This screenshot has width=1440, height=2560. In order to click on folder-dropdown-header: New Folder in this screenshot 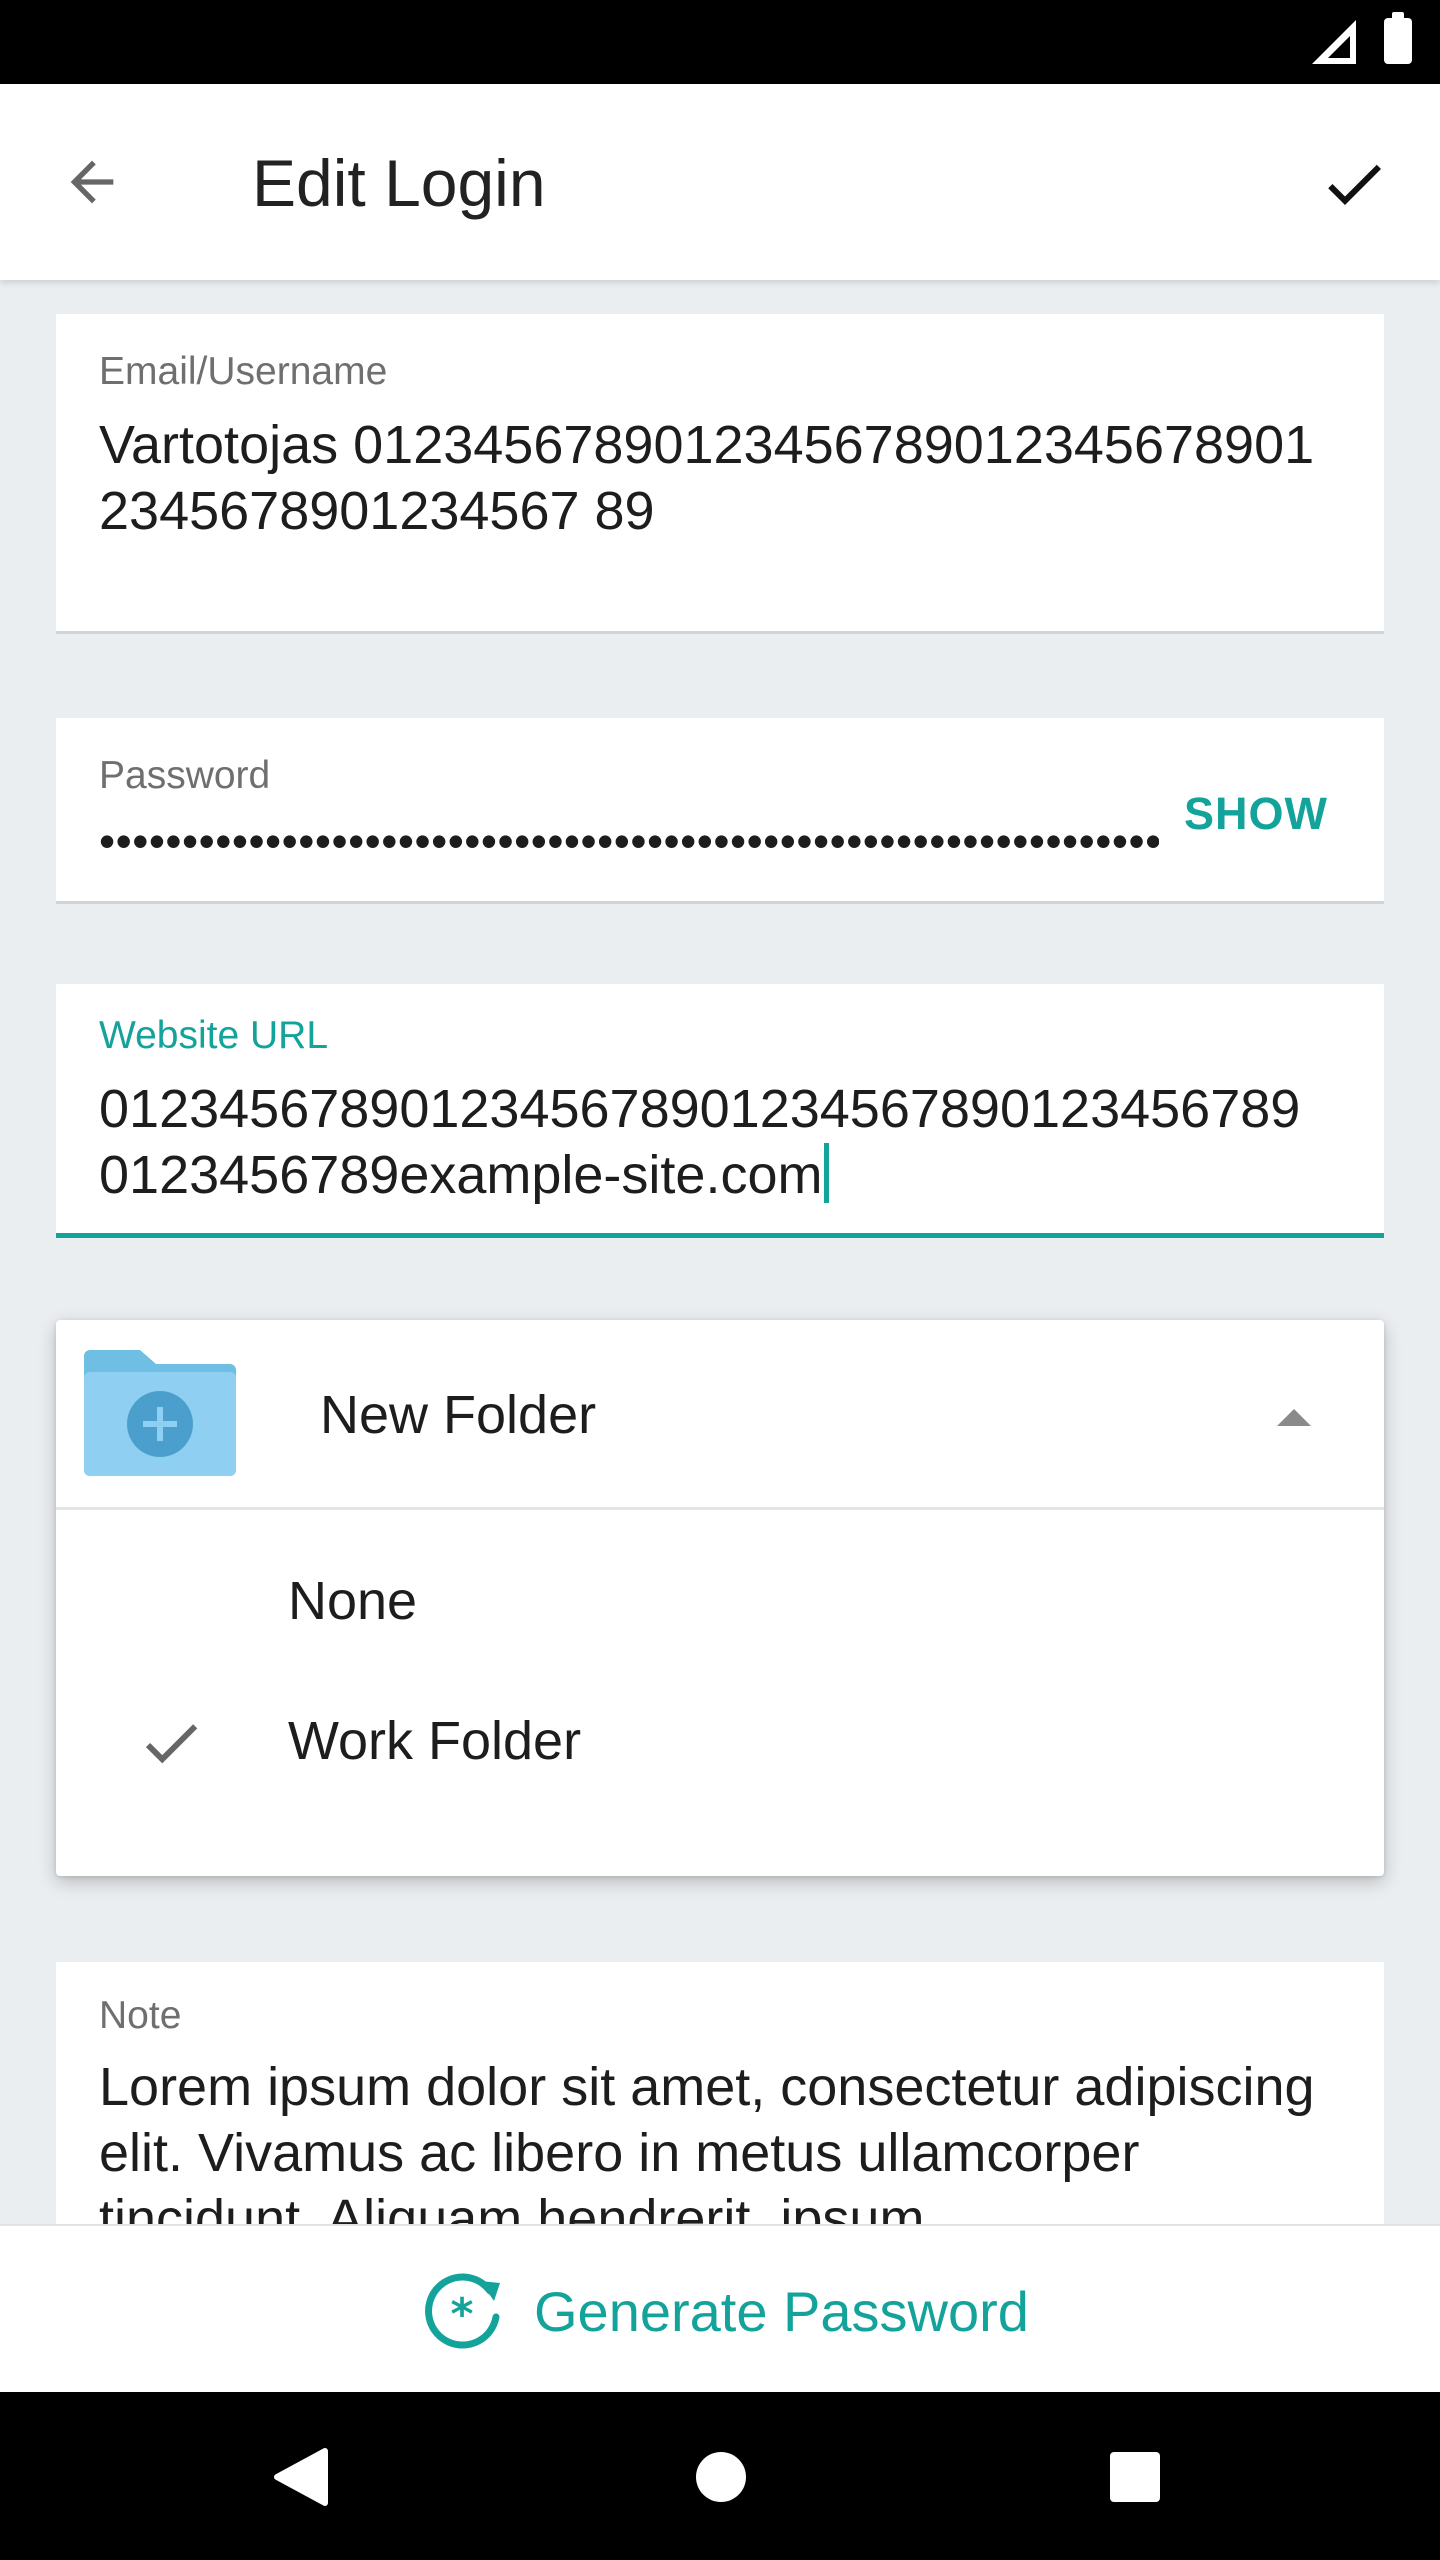, I will do `click(720, 1415)`.